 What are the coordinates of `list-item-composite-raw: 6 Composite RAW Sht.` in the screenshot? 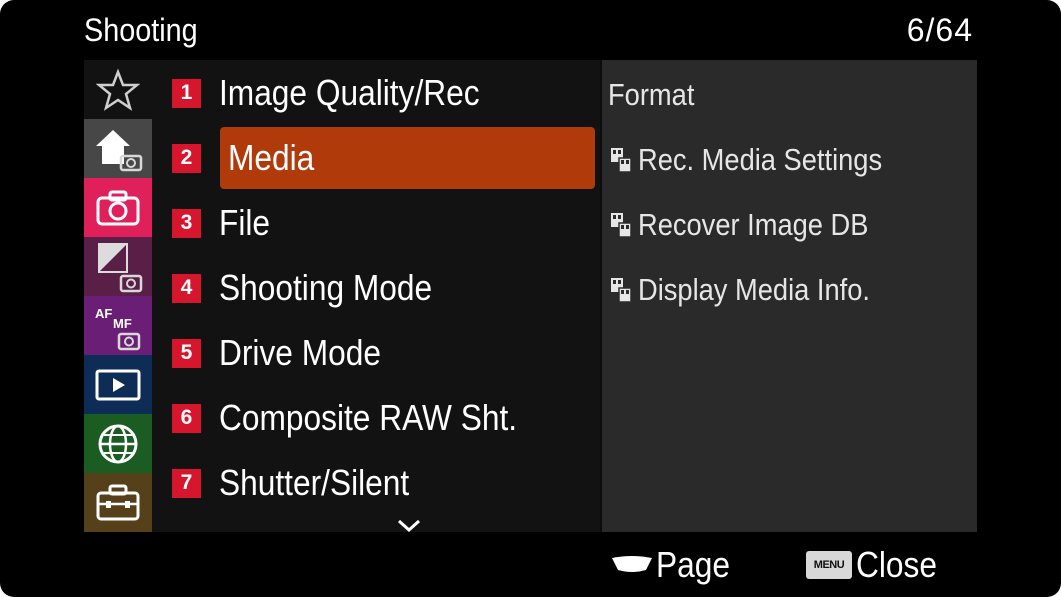 It's located at (383, 418).